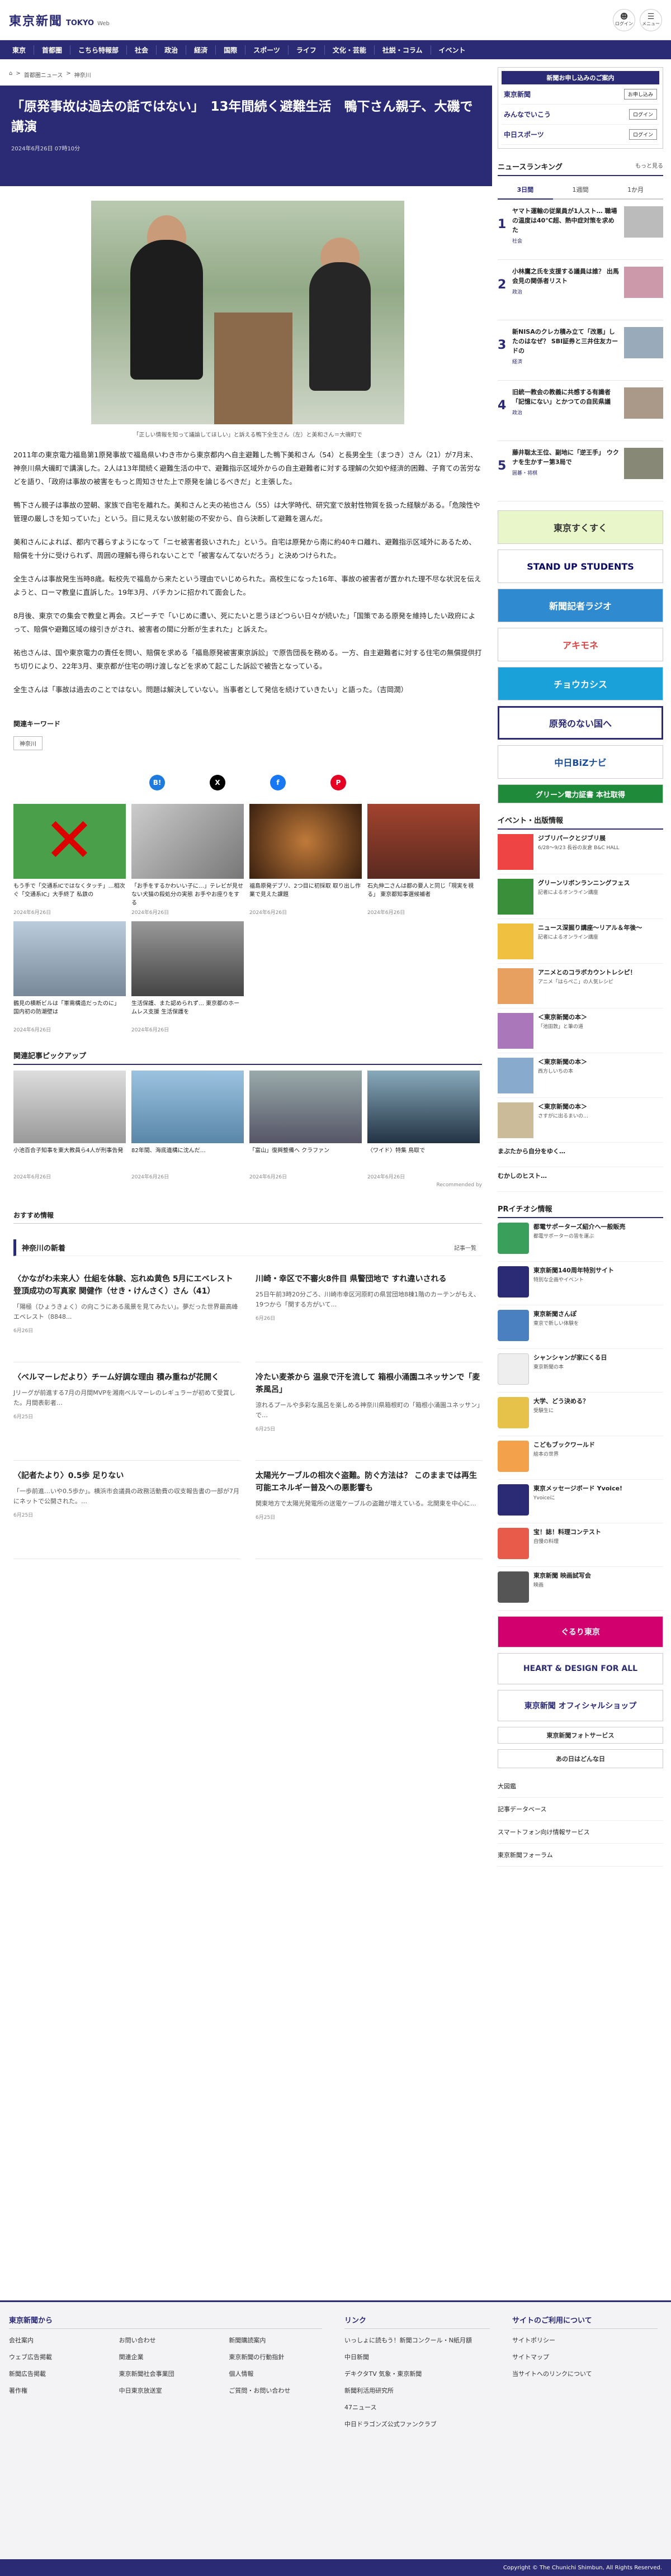 The width and height of the screenshot is (671, 2576). I want to click on nav-item: イベント, so click(453, 50).